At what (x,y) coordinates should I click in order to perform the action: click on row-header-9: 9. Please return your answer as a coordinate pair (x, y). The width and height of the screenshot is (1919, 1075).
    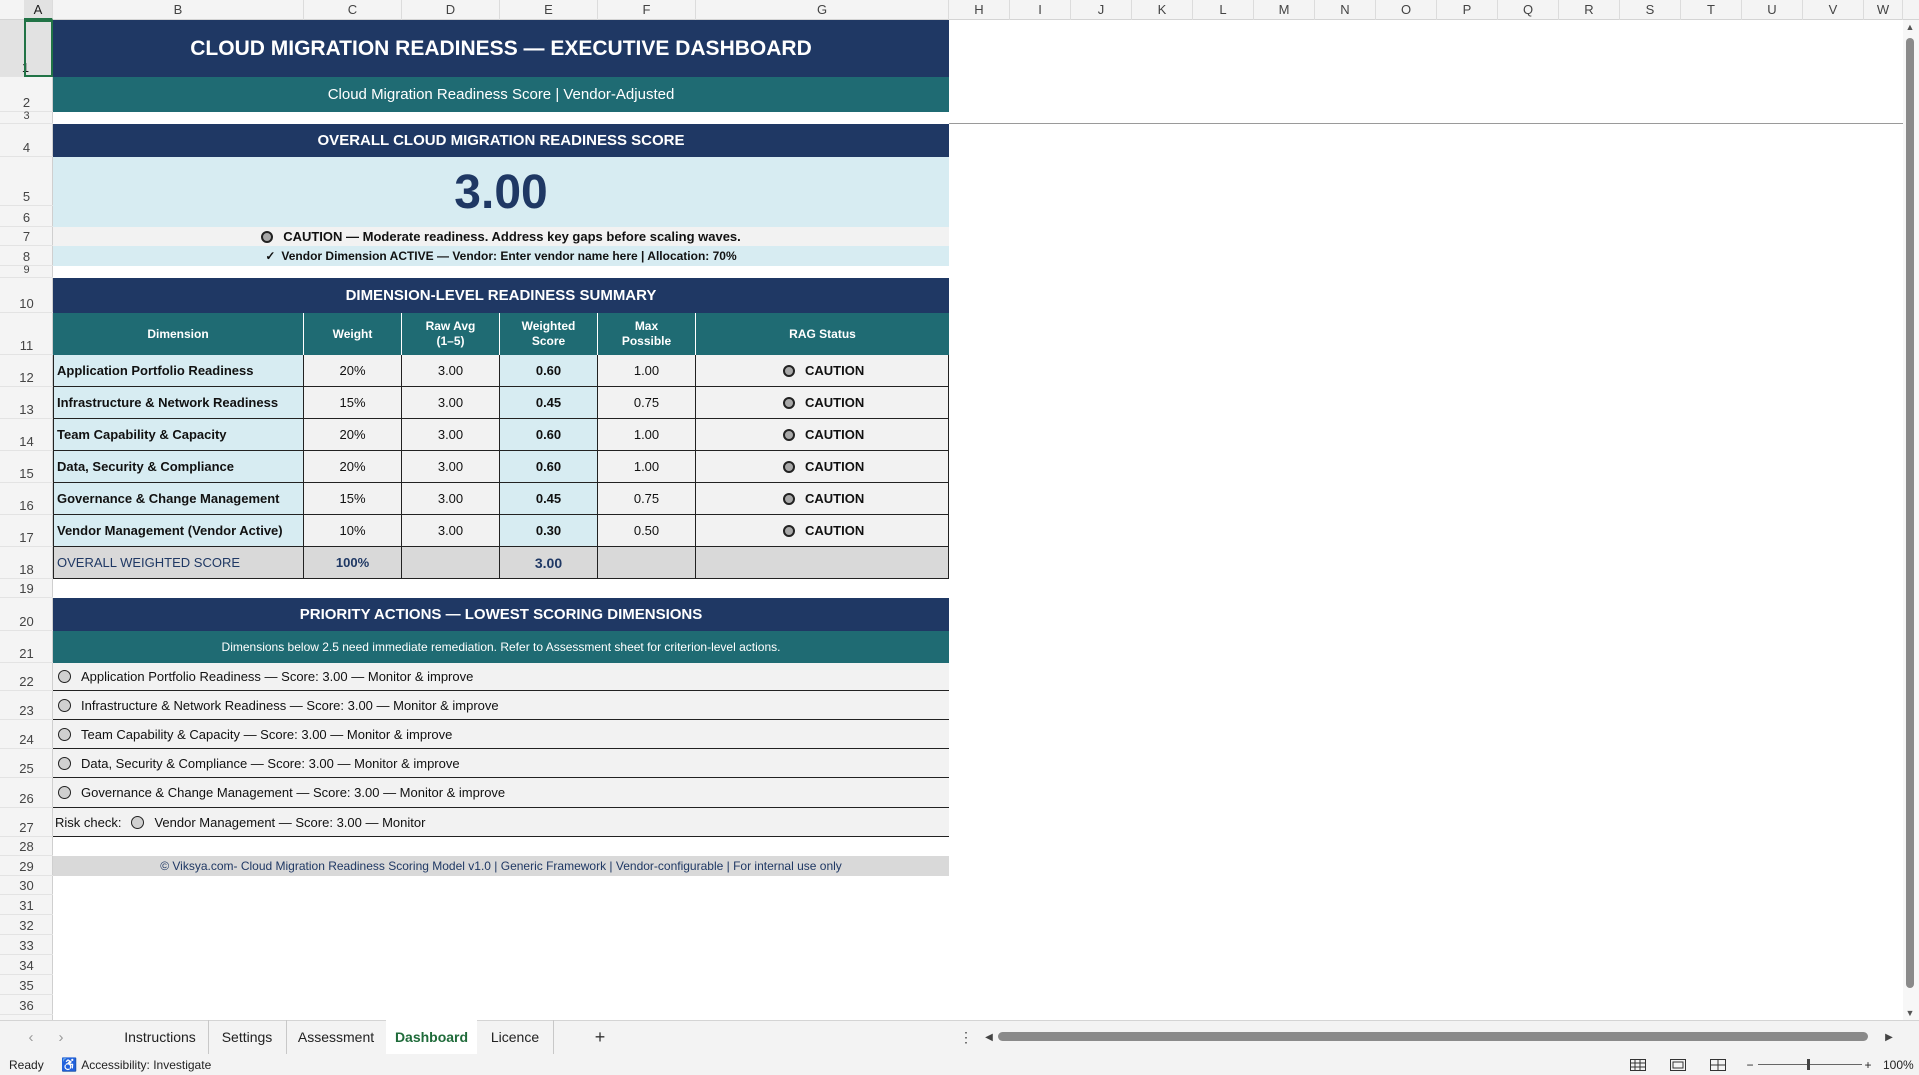
    Looking at the image, I should click on (26, 271).